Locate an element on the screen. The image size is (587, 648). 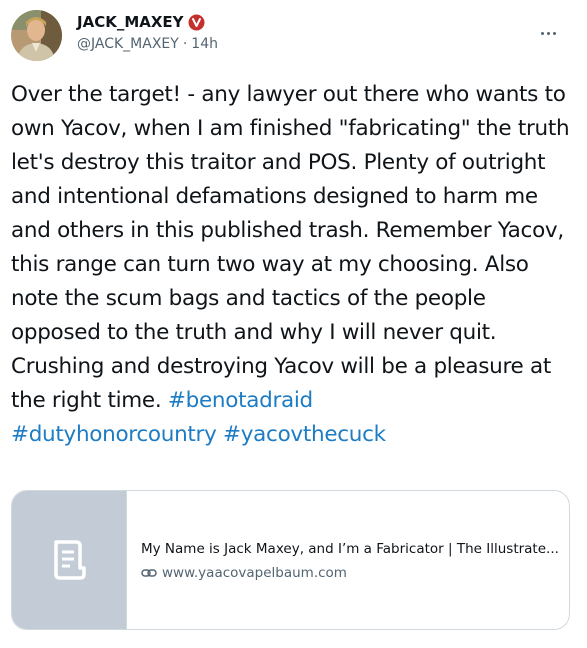
more-options-icon is located at coordinates (553, 30).